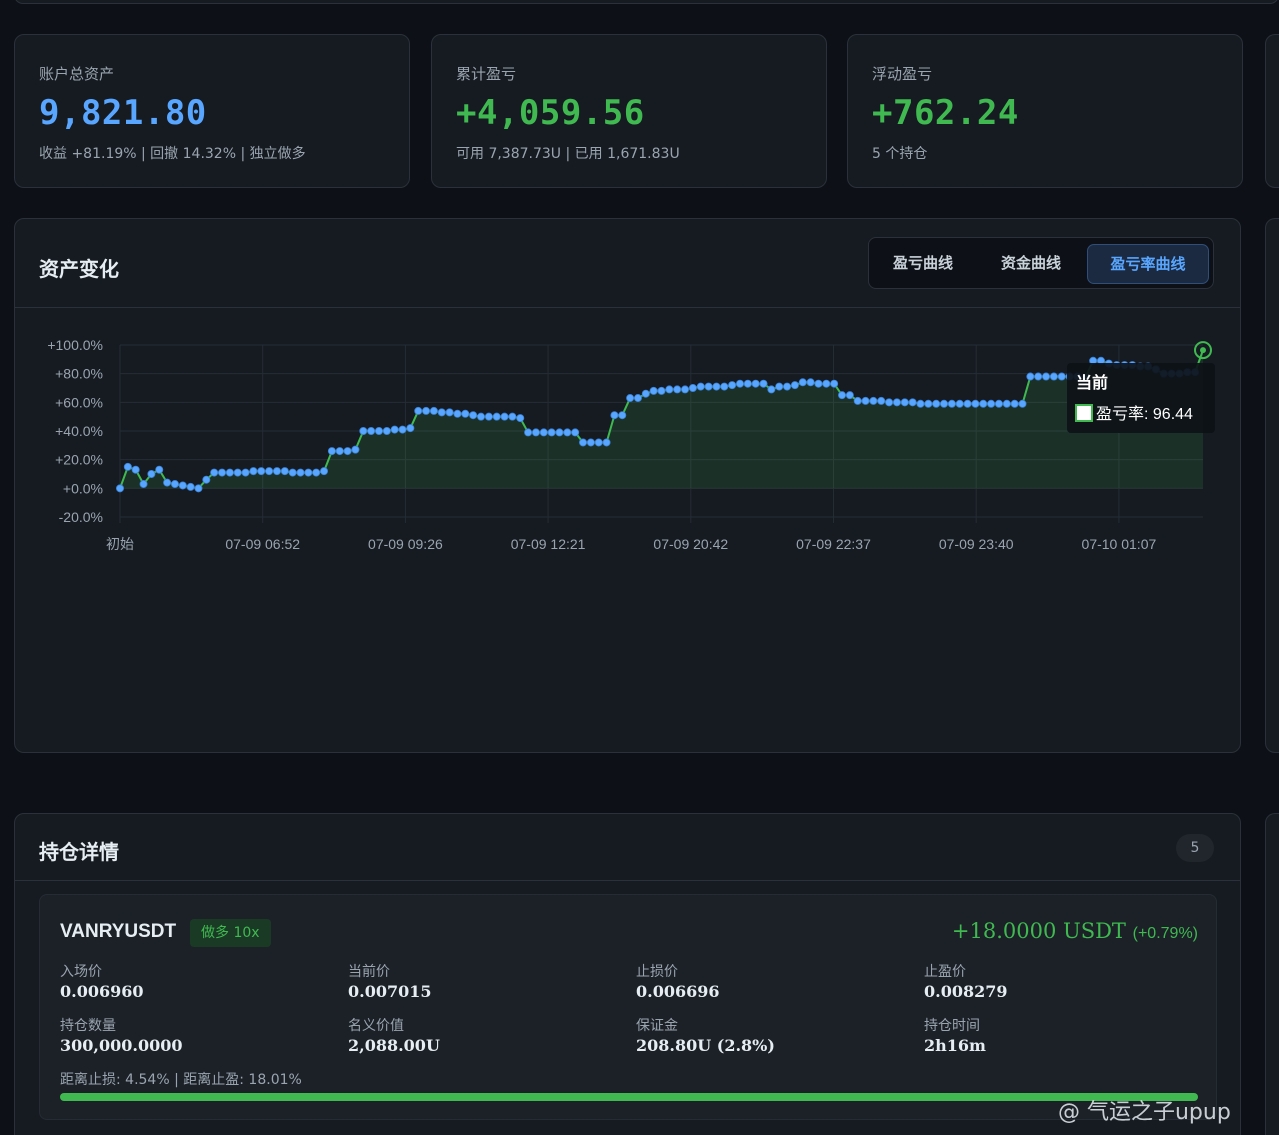 The image size is (1279, 1135). What do you see at coordinates (1144, 414) in the screenshot?
I see `tooltip-label: 盈亏率: 96.44` at bounding box center [1144, 414].